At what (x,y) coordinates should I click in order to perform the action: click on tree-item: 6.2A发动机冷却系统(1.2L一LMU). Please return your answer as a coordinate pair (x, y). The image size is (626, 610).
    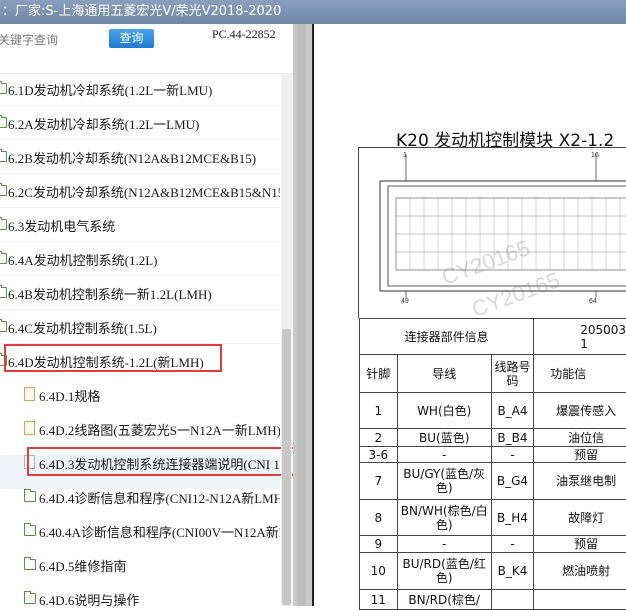
    Looking at the image, I should click on (140, 122).